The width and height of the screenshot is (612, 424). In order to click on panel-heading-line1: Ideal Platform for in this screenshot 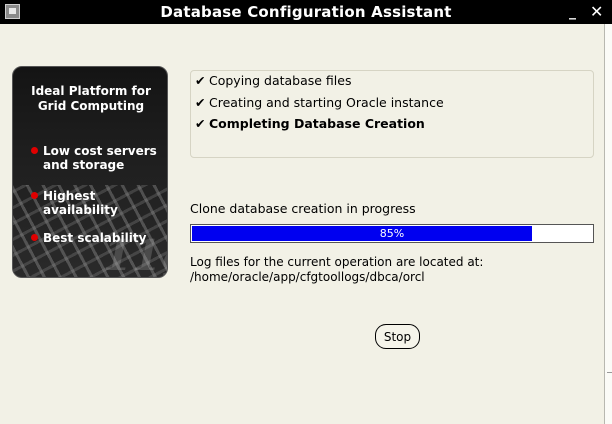, I will do `click(91, 91)`.